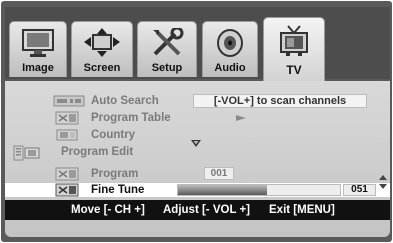 The width and height of the screenshot is (393, 243). I want to click on menu-item-program-edit: Program Edit, so click(197, 150).